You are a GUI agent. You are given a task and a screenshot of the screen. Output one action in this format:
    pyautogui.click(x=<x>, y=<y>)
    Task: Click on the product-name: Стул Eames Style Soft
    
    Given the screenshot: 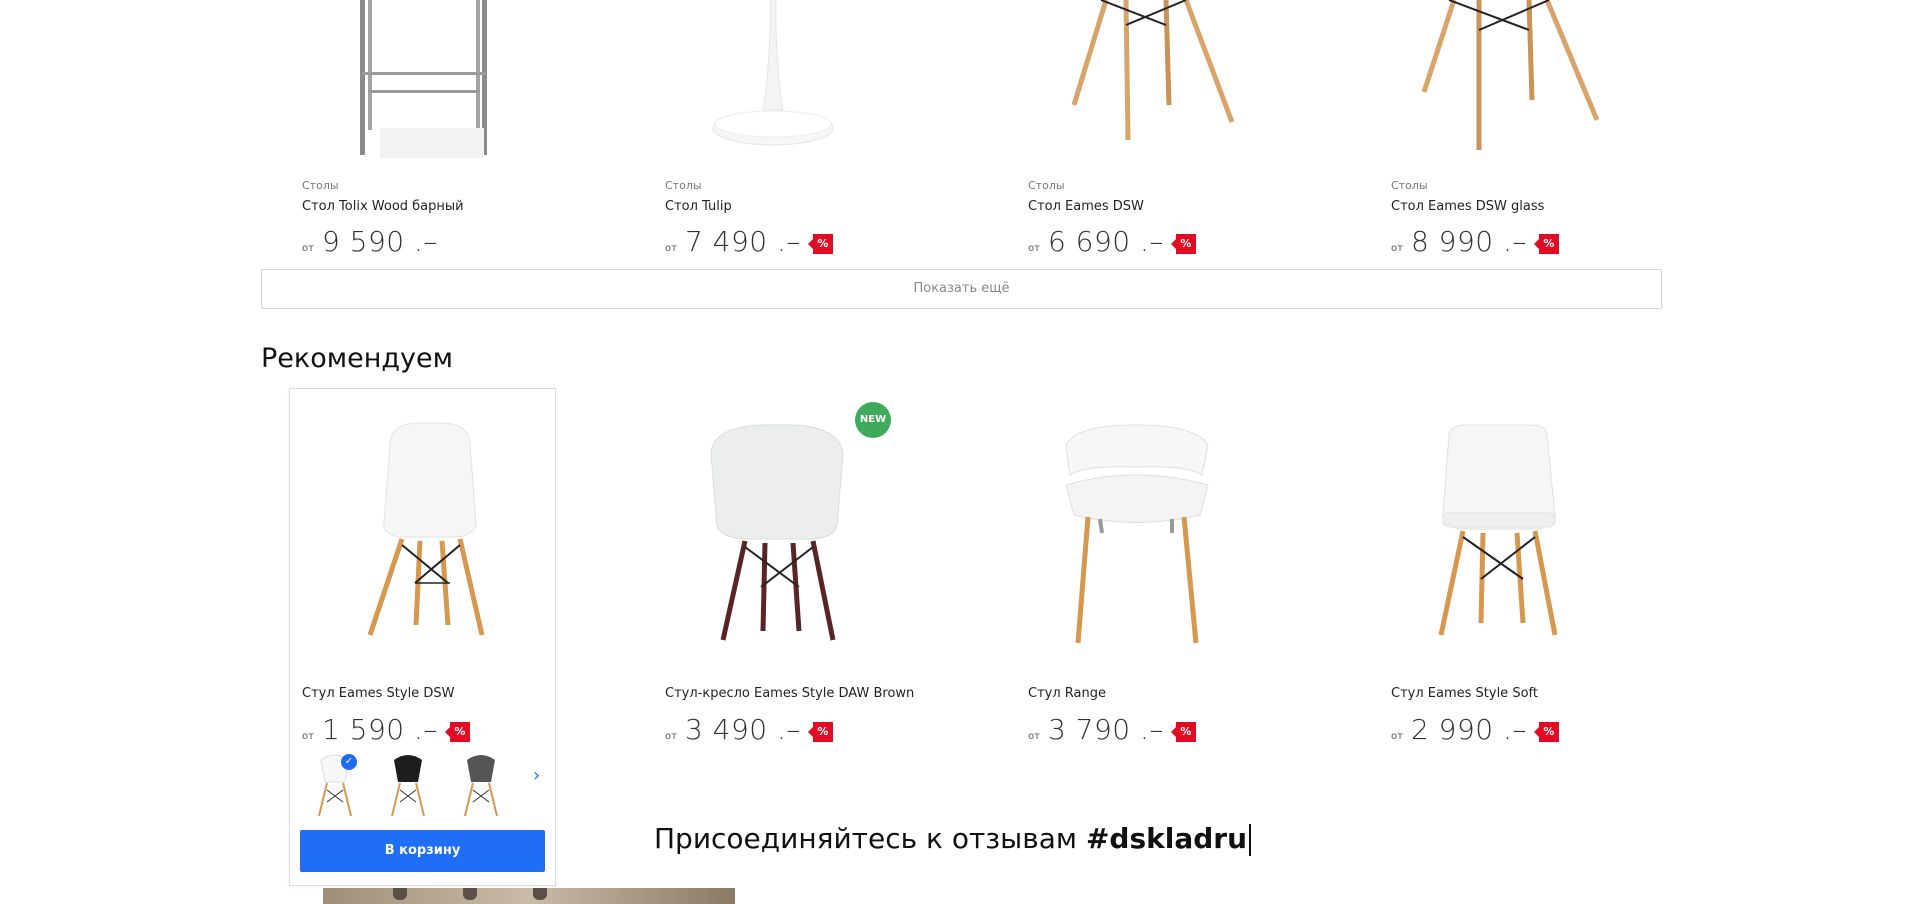 What is the action you would take?
    pyautogui.click(x=1464, y=693)
    